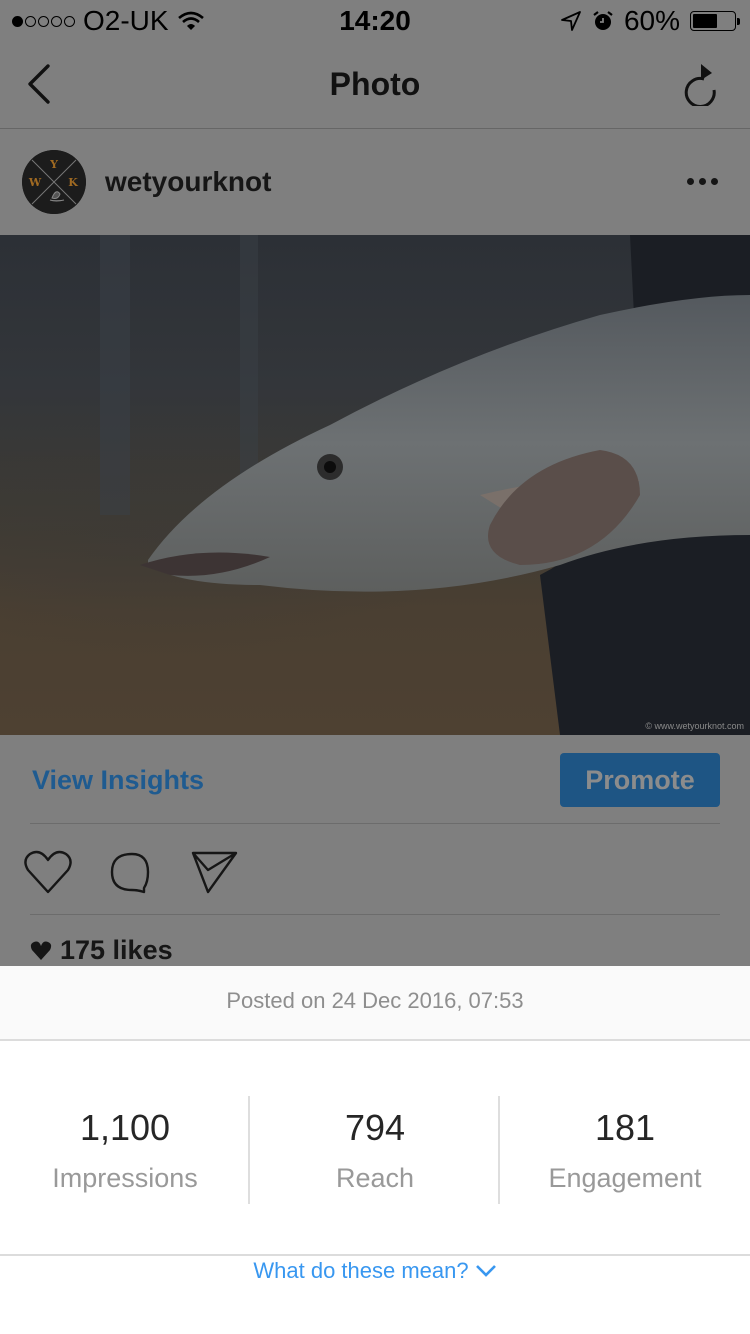 The width and height of the screenshot is (750, 1334). I want to click on stat-reach: 794 Reach, so click(375, 1147).